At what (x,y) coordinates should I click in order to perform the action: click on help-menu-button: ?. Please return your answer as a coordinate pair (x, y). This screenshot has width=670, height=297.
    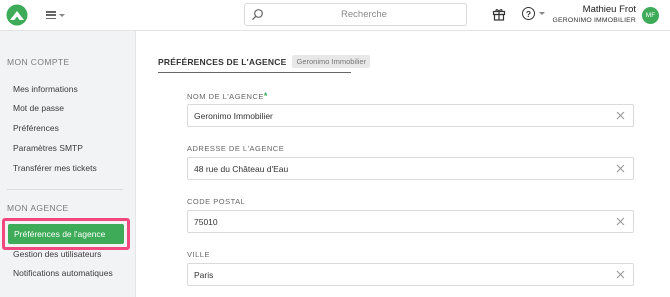
    Looking at the image, I should click on (533, 13).